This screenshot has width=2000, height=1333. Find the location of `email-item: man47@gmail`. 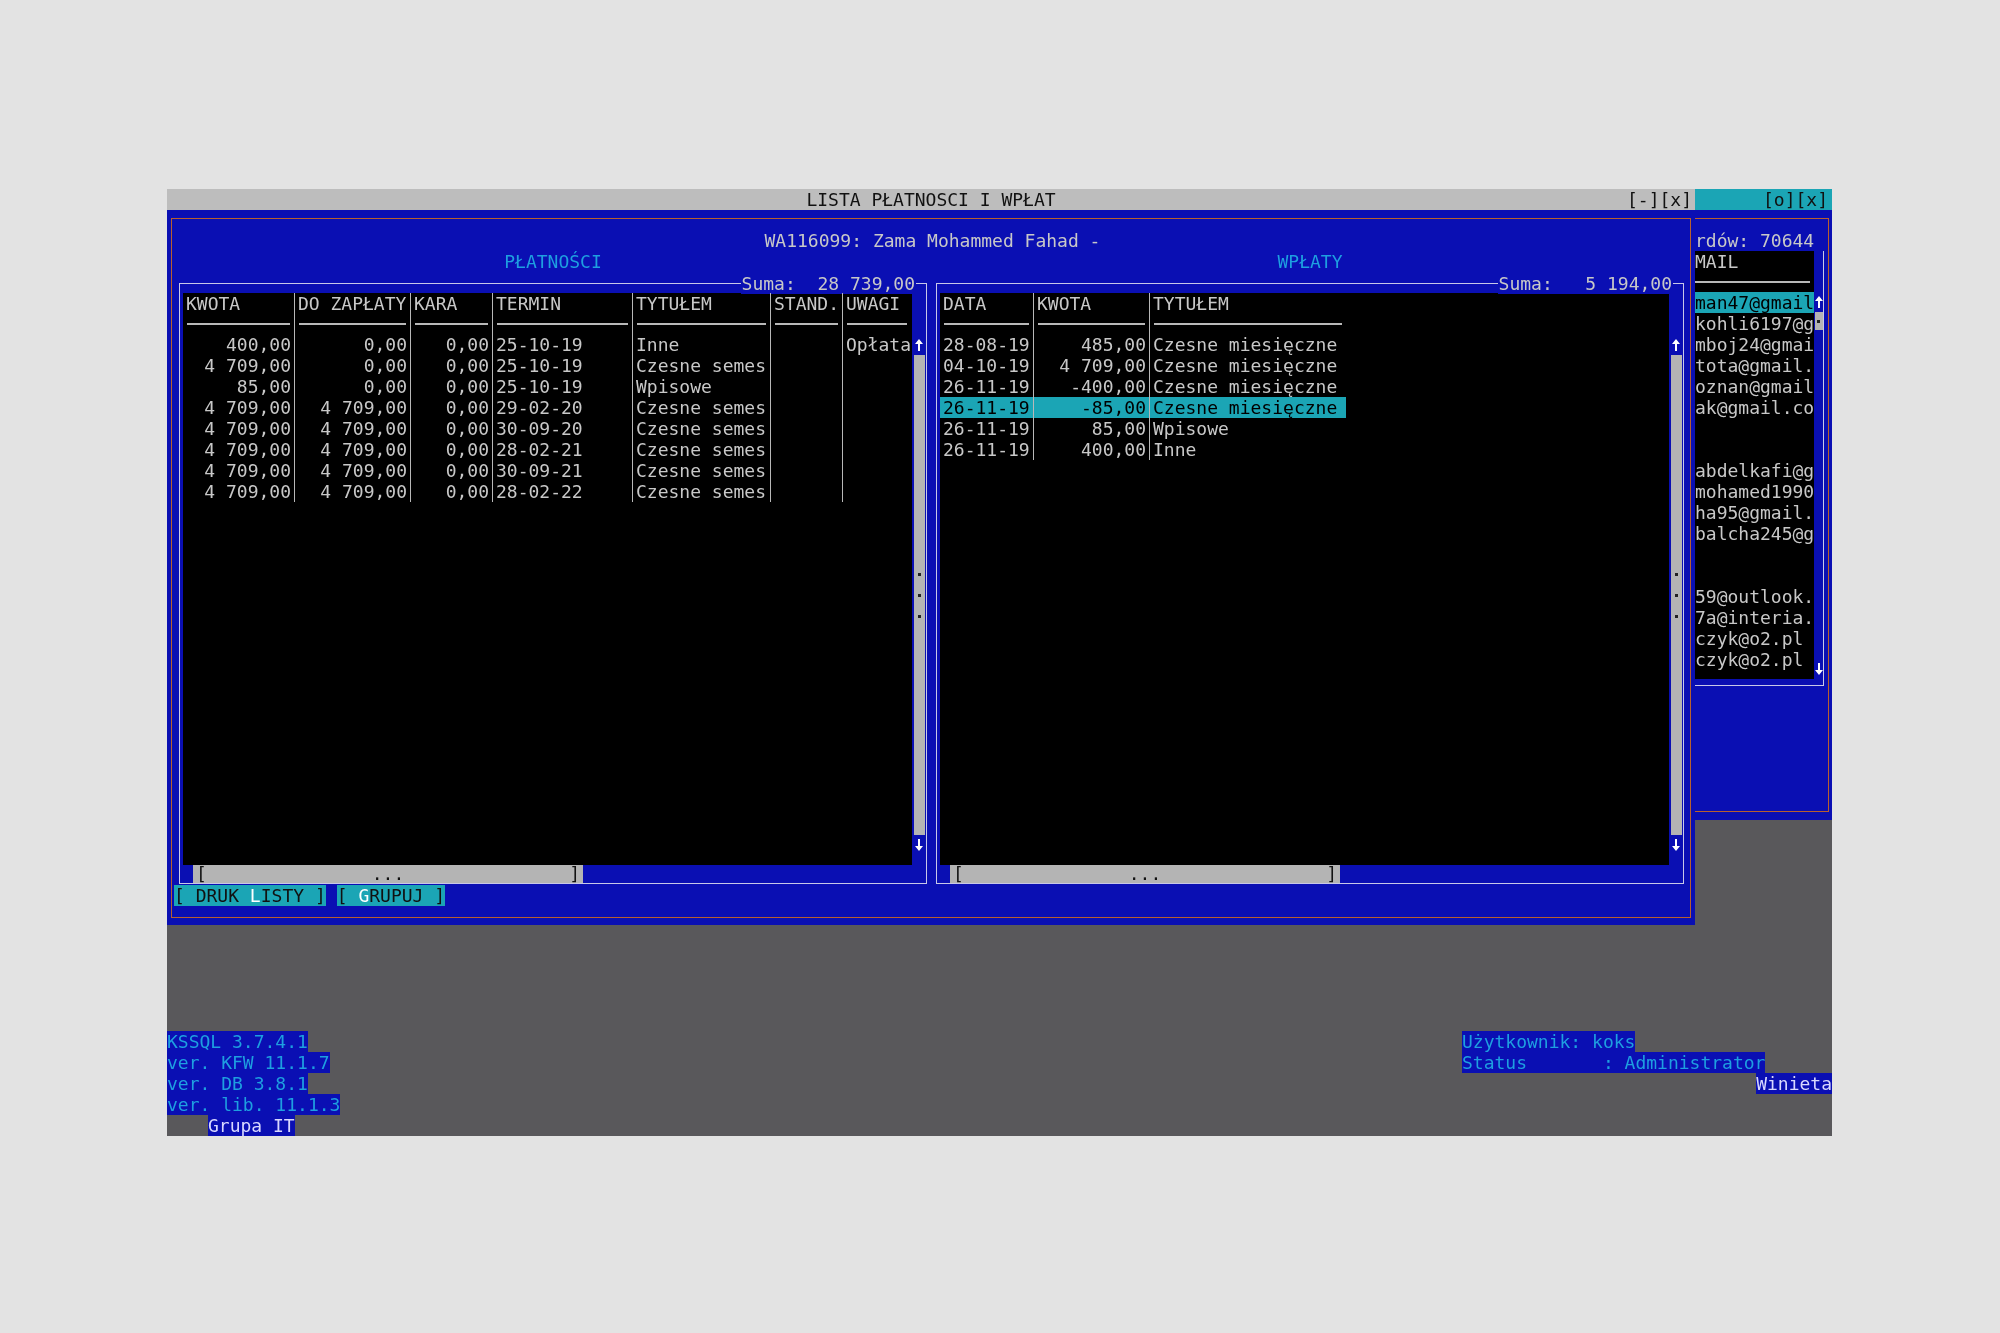

email-item: man47@gmail is located at coordinates (1755, 302).